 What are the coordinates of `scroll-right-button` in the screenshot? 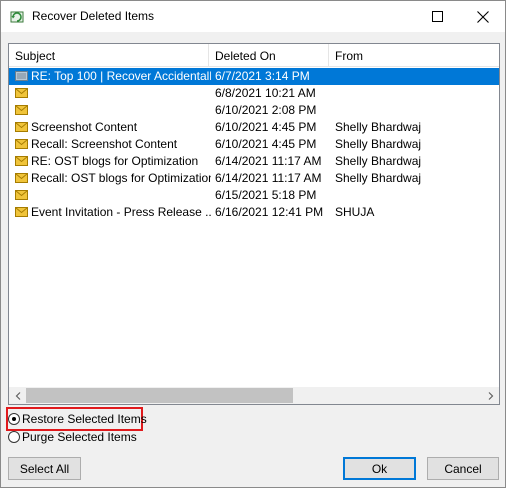 It's located at (490, 395).